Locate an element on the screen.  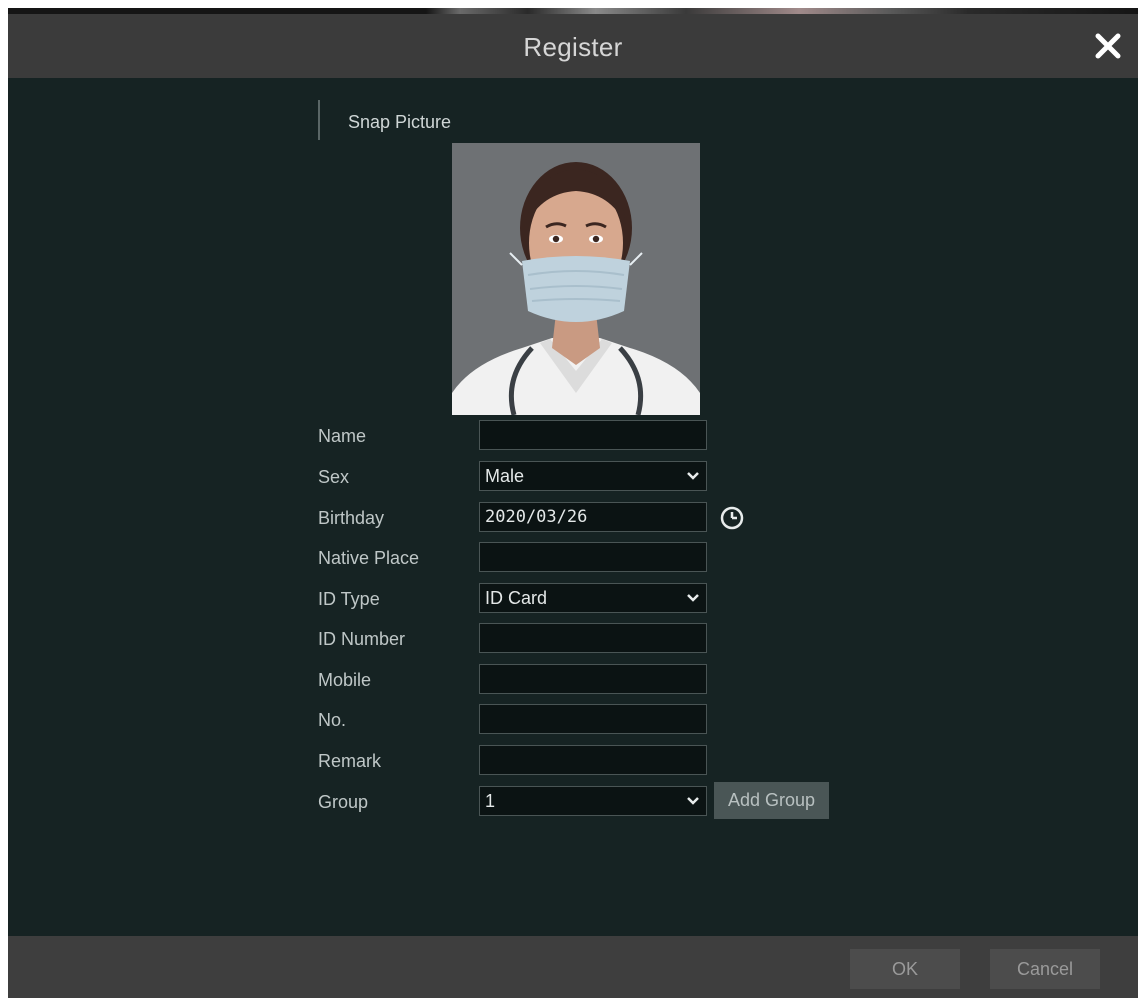
close-button is located at coordinates (1108, 46).